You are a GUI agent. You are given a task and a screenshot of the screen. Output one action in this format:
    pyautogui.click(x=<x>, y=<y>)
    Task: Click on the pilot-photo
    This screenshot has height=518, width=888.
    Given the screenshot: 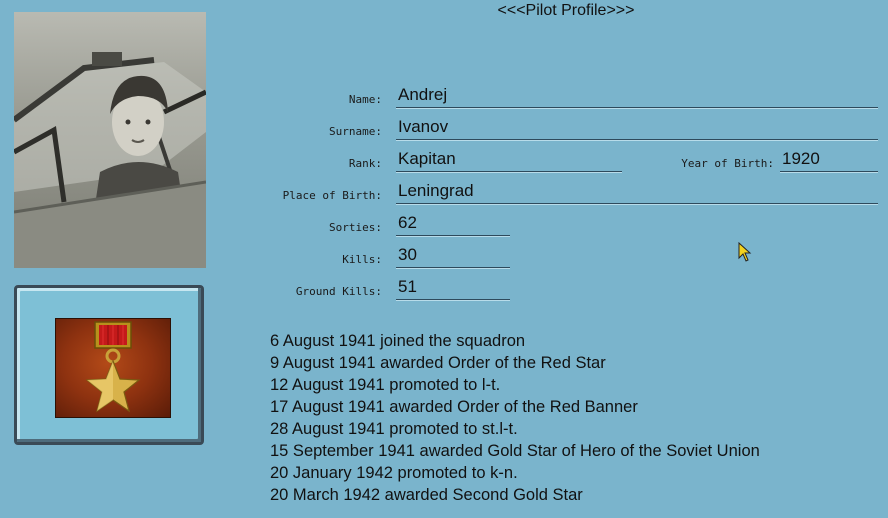 What is the action you would take?
    pyautogui.click(x=110, y=140)
    